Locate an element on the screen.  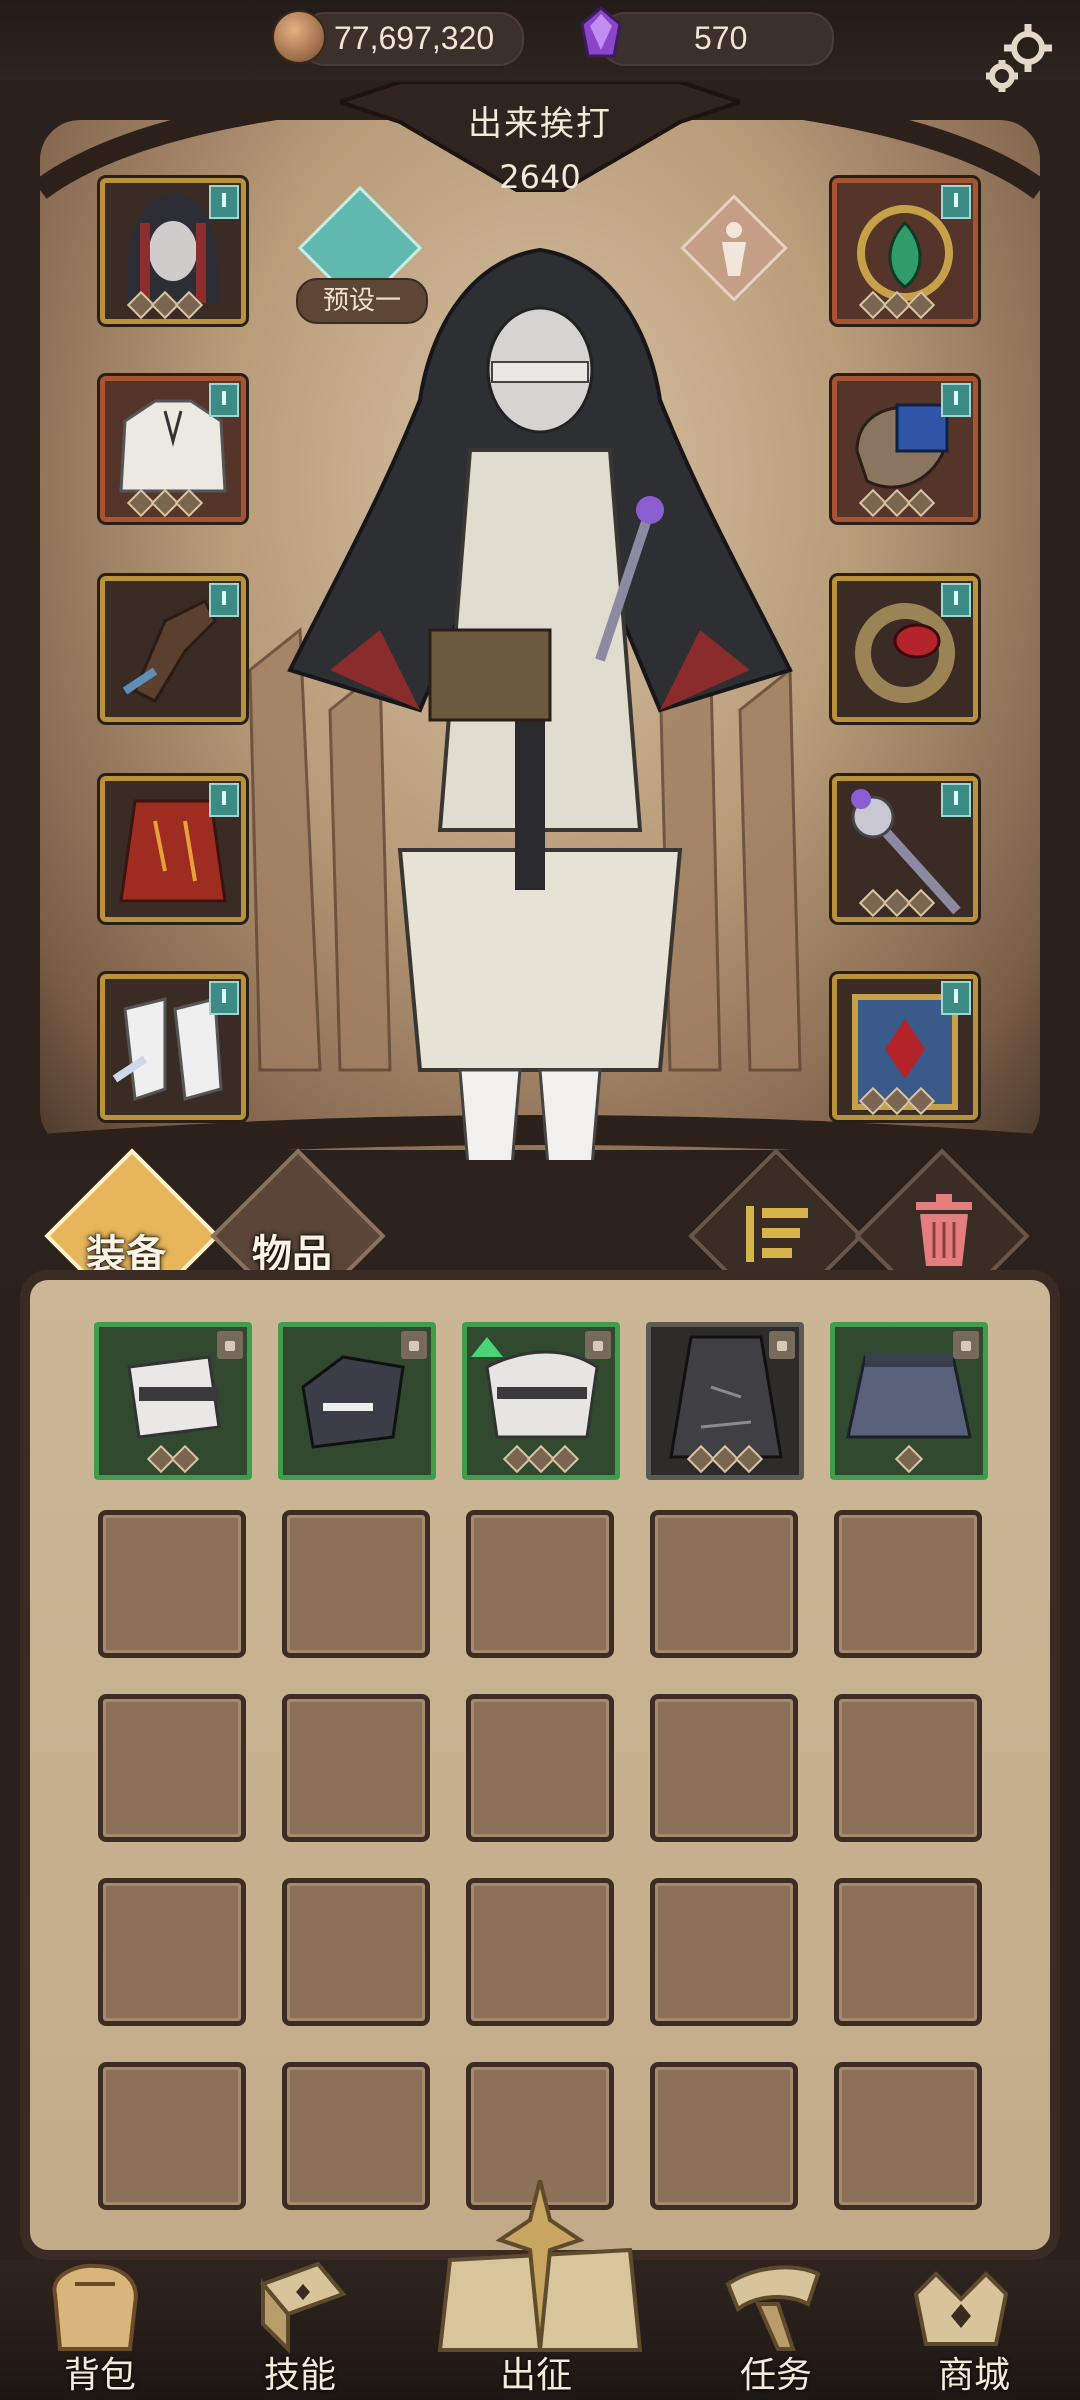
equip-slot-hood is located at coordinates (173, 251).